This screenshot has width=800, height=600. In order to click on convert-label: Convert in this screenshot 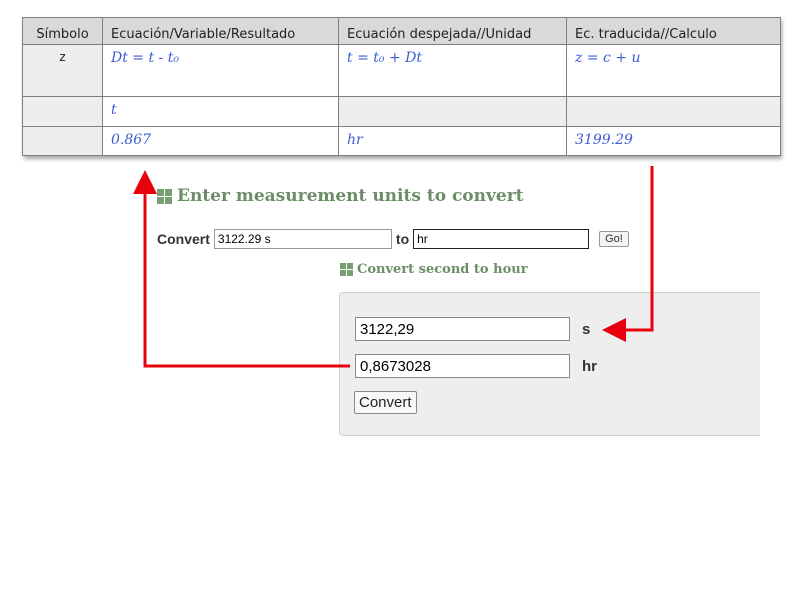, I will do `click(183, 239)`.